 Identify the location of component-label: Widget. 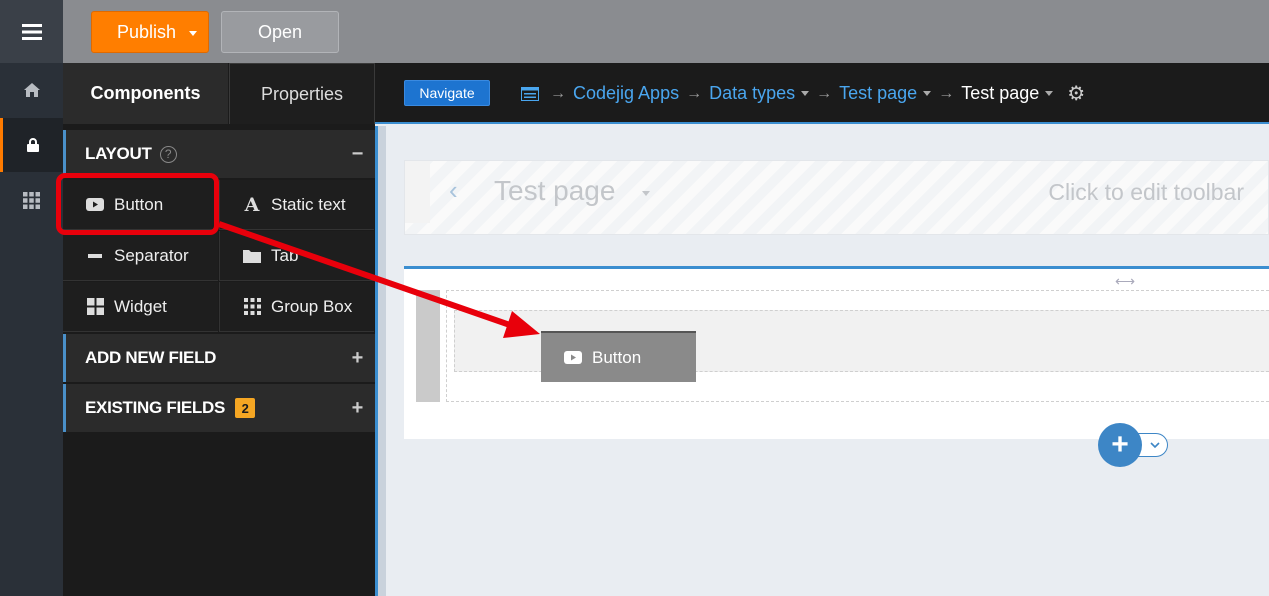
(140, 306).